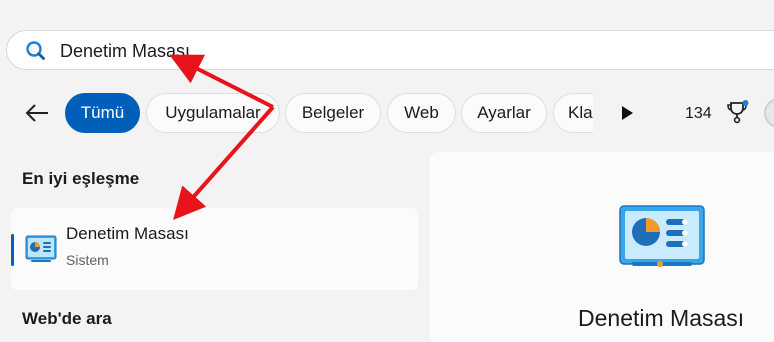 The image size is (774, 342). Describe the element at coordinates (627, 113) in the screenshot. I see `play-icon` at that location.